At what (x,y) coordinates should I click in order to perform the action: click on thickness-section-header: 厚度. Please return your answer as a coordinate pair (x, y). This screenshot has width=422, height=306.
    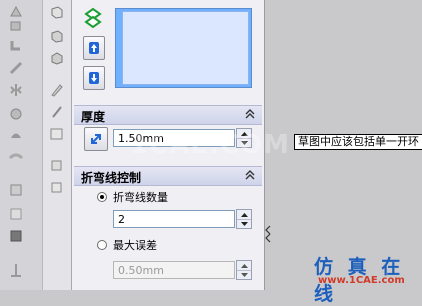
    Looking at the image, I should click on (168, 115).